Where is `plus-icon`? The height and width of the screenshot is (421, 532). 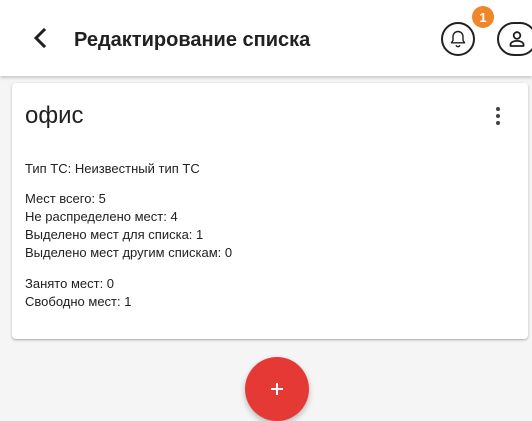 plus-icon is located at coordinates (277, 389).